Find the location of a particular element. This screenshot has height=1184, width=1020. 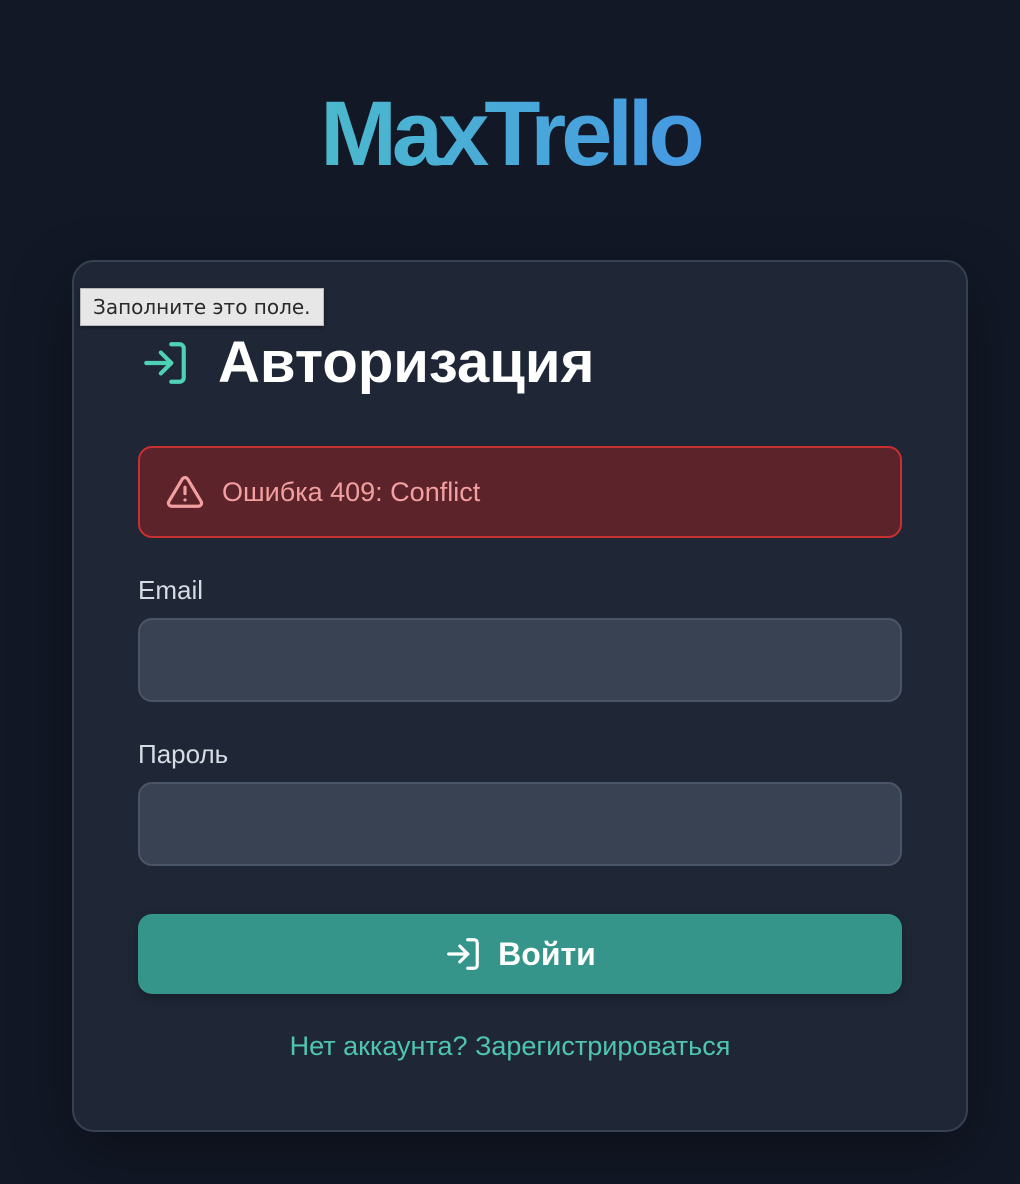

page-heading: Авторизация is located at coordinates (367, 363).